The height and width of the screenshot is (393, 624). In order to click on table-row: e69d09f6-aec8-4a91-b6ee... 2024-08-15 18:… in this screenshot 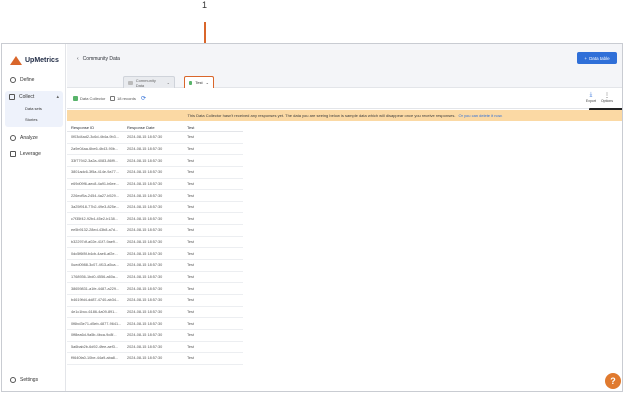, I will do `click(155, 185)`.